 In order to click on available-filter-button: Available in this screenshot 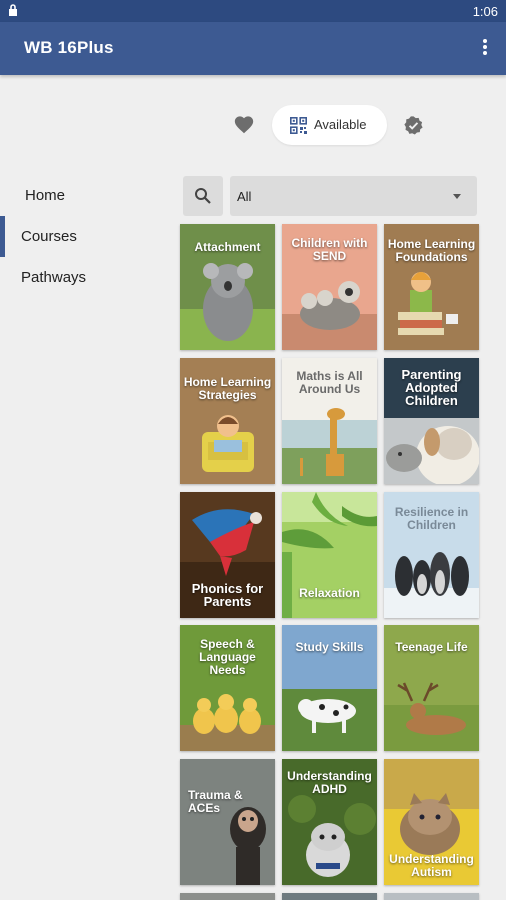, I will do `click(329, 125)`.